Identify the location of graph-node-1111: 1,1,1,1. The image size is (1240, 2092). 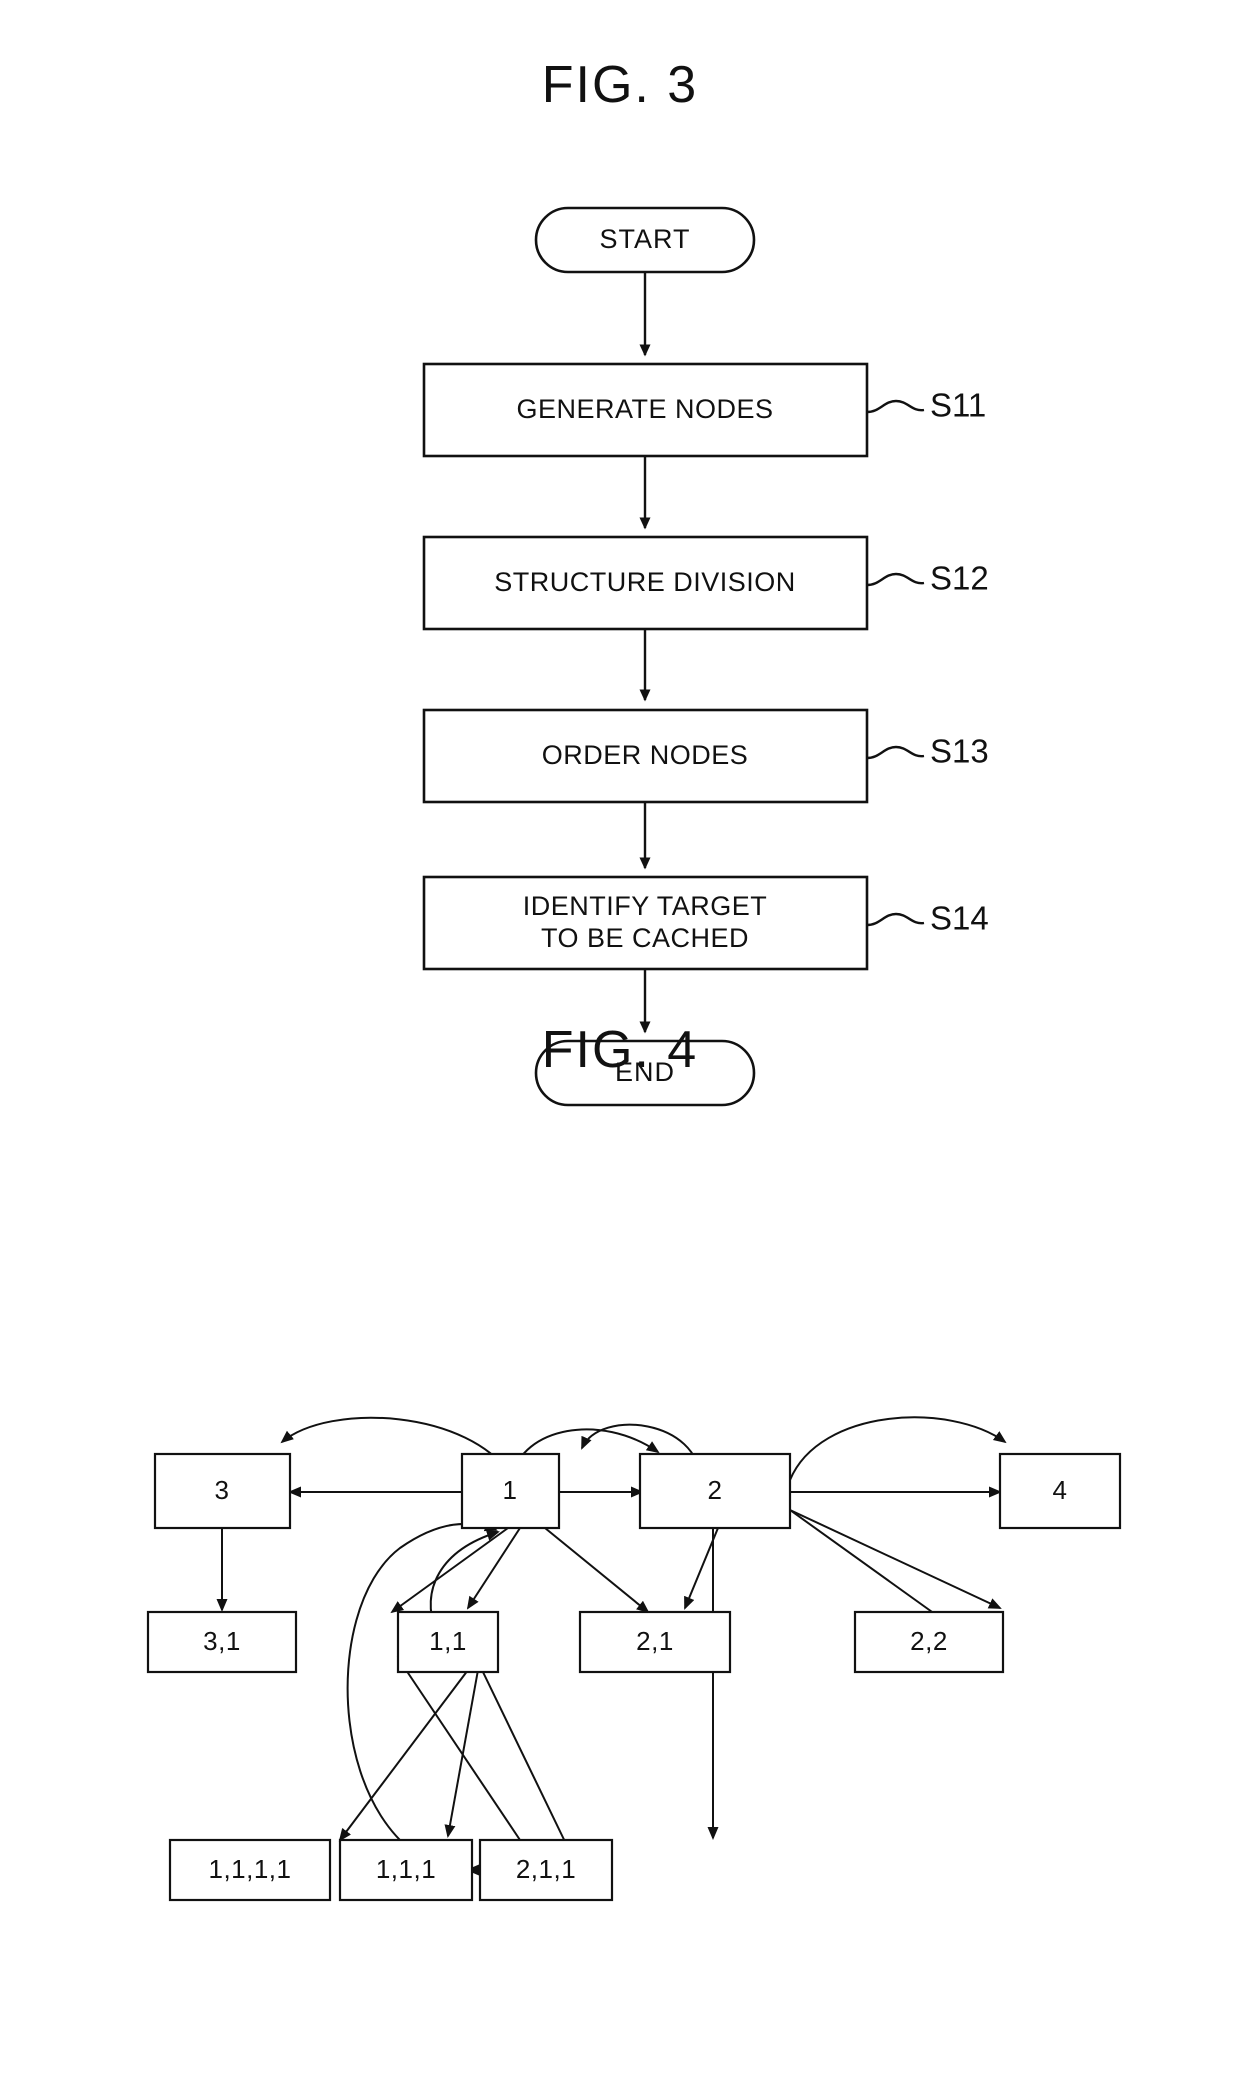
(250, 1870).